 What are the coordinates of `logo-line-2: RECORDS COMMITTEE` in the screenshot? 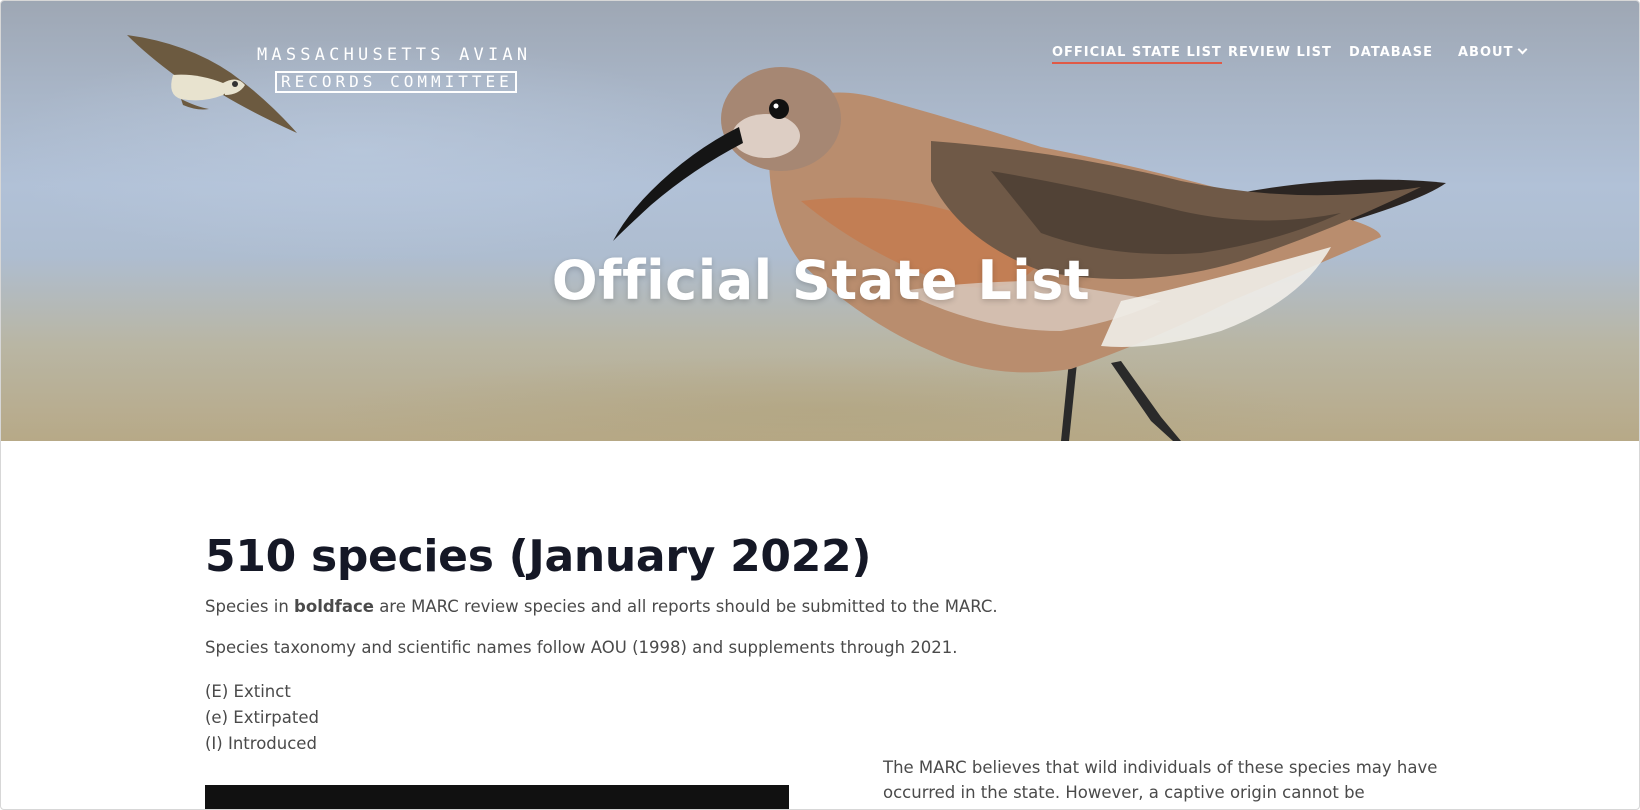 It's located at (396, 82).